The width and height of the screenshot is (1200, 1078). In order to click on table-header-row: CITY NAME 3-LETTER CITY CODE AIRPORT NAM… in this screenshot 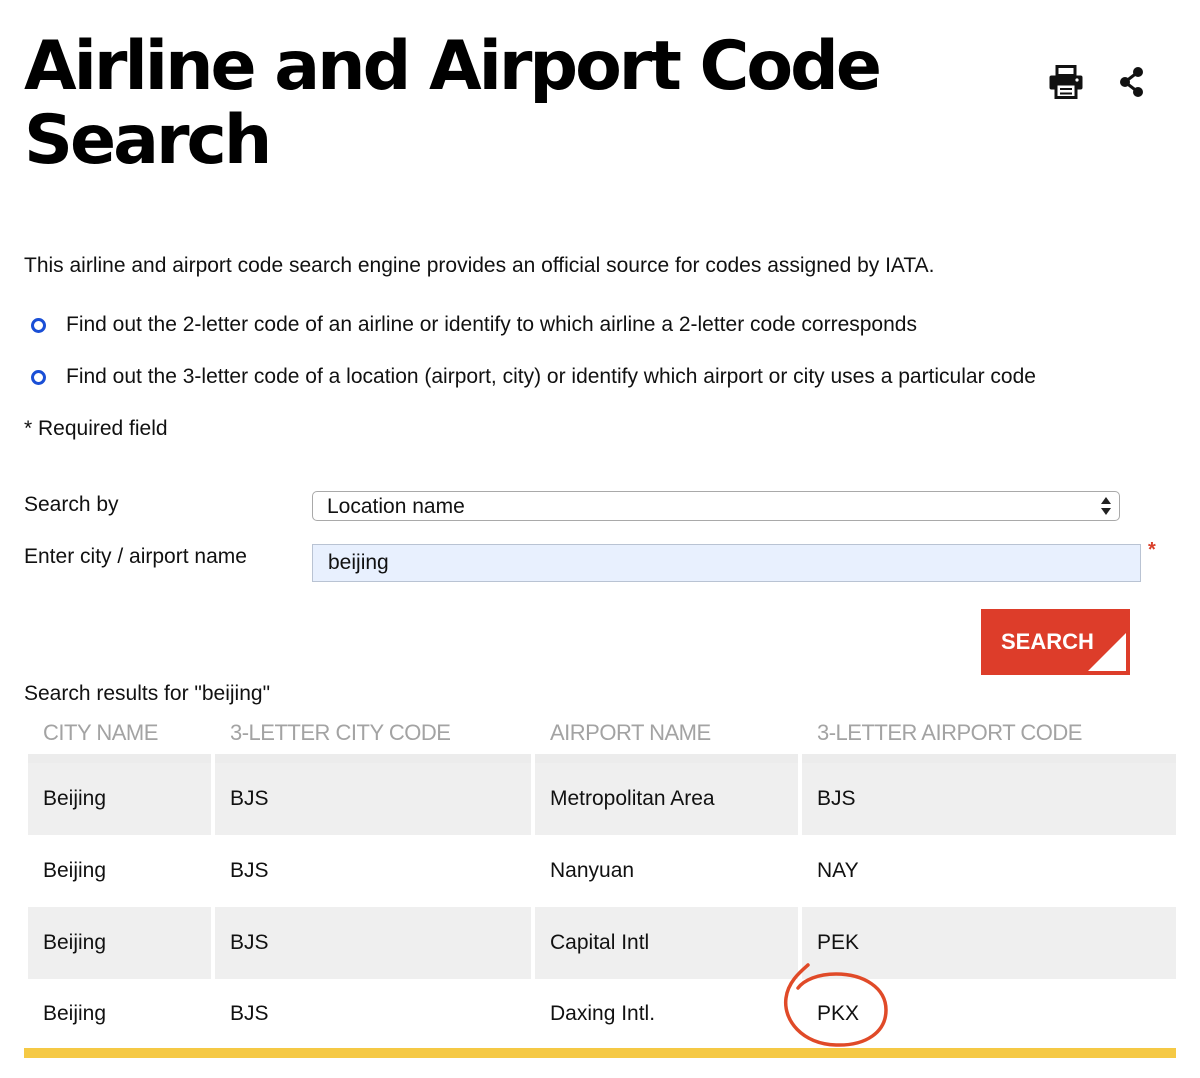, I will do `click(602, 737)`.